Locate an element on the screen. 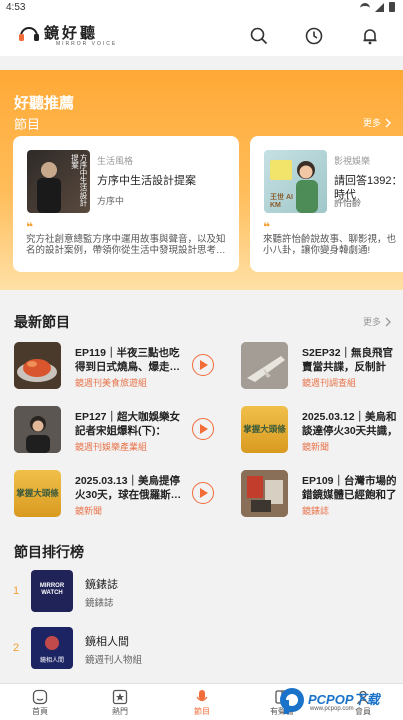 The image size is (403, 720). featured-subtitle: 節目 is located at coordinates (27, 124).